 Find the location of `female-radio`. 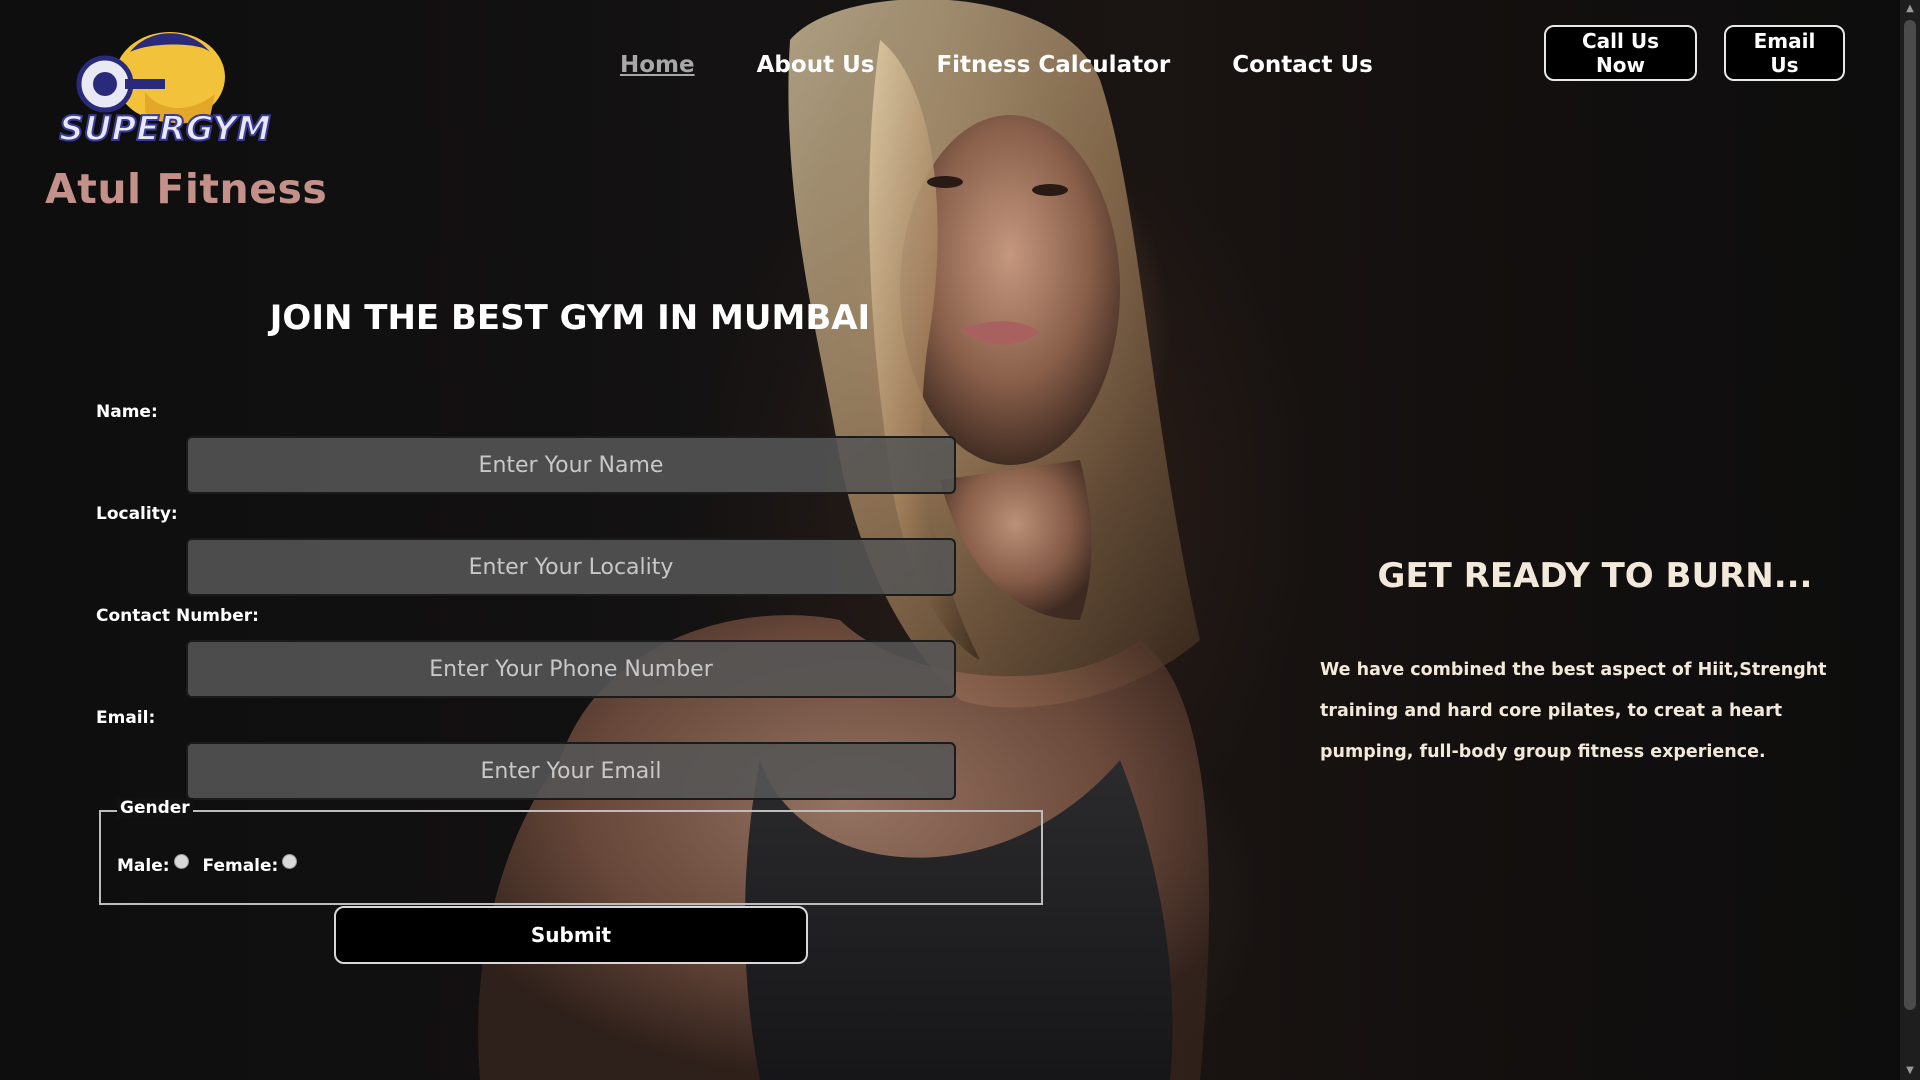

female-radio is located at coordinates (290, 861).